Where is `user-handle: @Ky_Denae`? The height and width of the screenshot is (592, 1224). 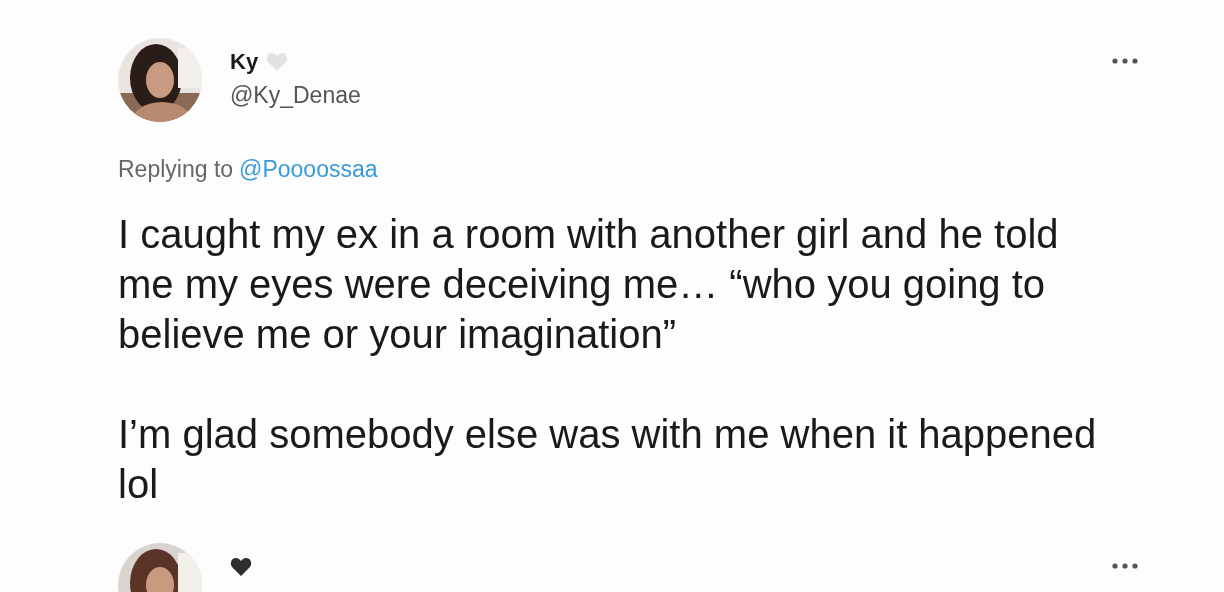 user-handle: @Ky_Denae is located at coordinates (296, 95).